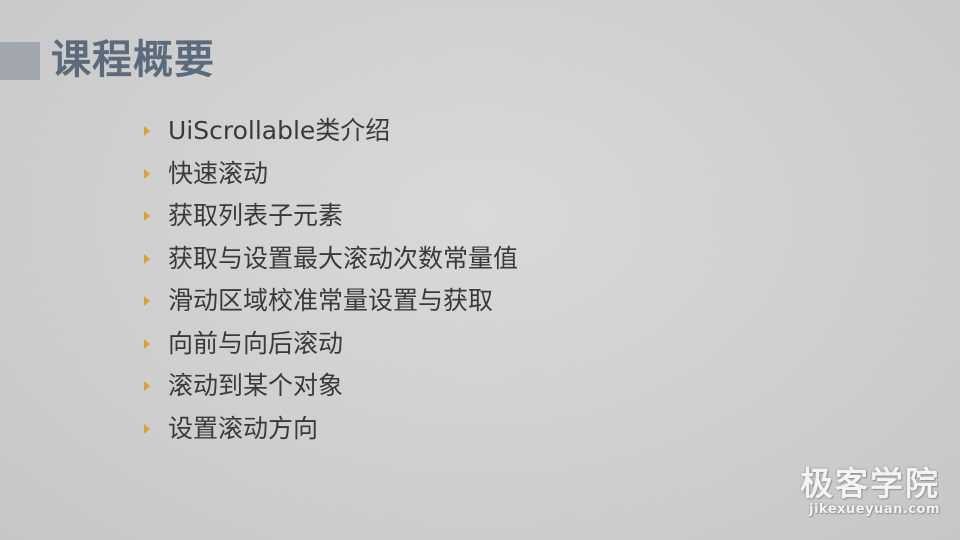 The width and height of the screenshot is (960, 540). What do you see at coordinates (243, 428) in the screenshot?
I see `bullet-text: 设置滚动方向` at bounding box center [243, 428].